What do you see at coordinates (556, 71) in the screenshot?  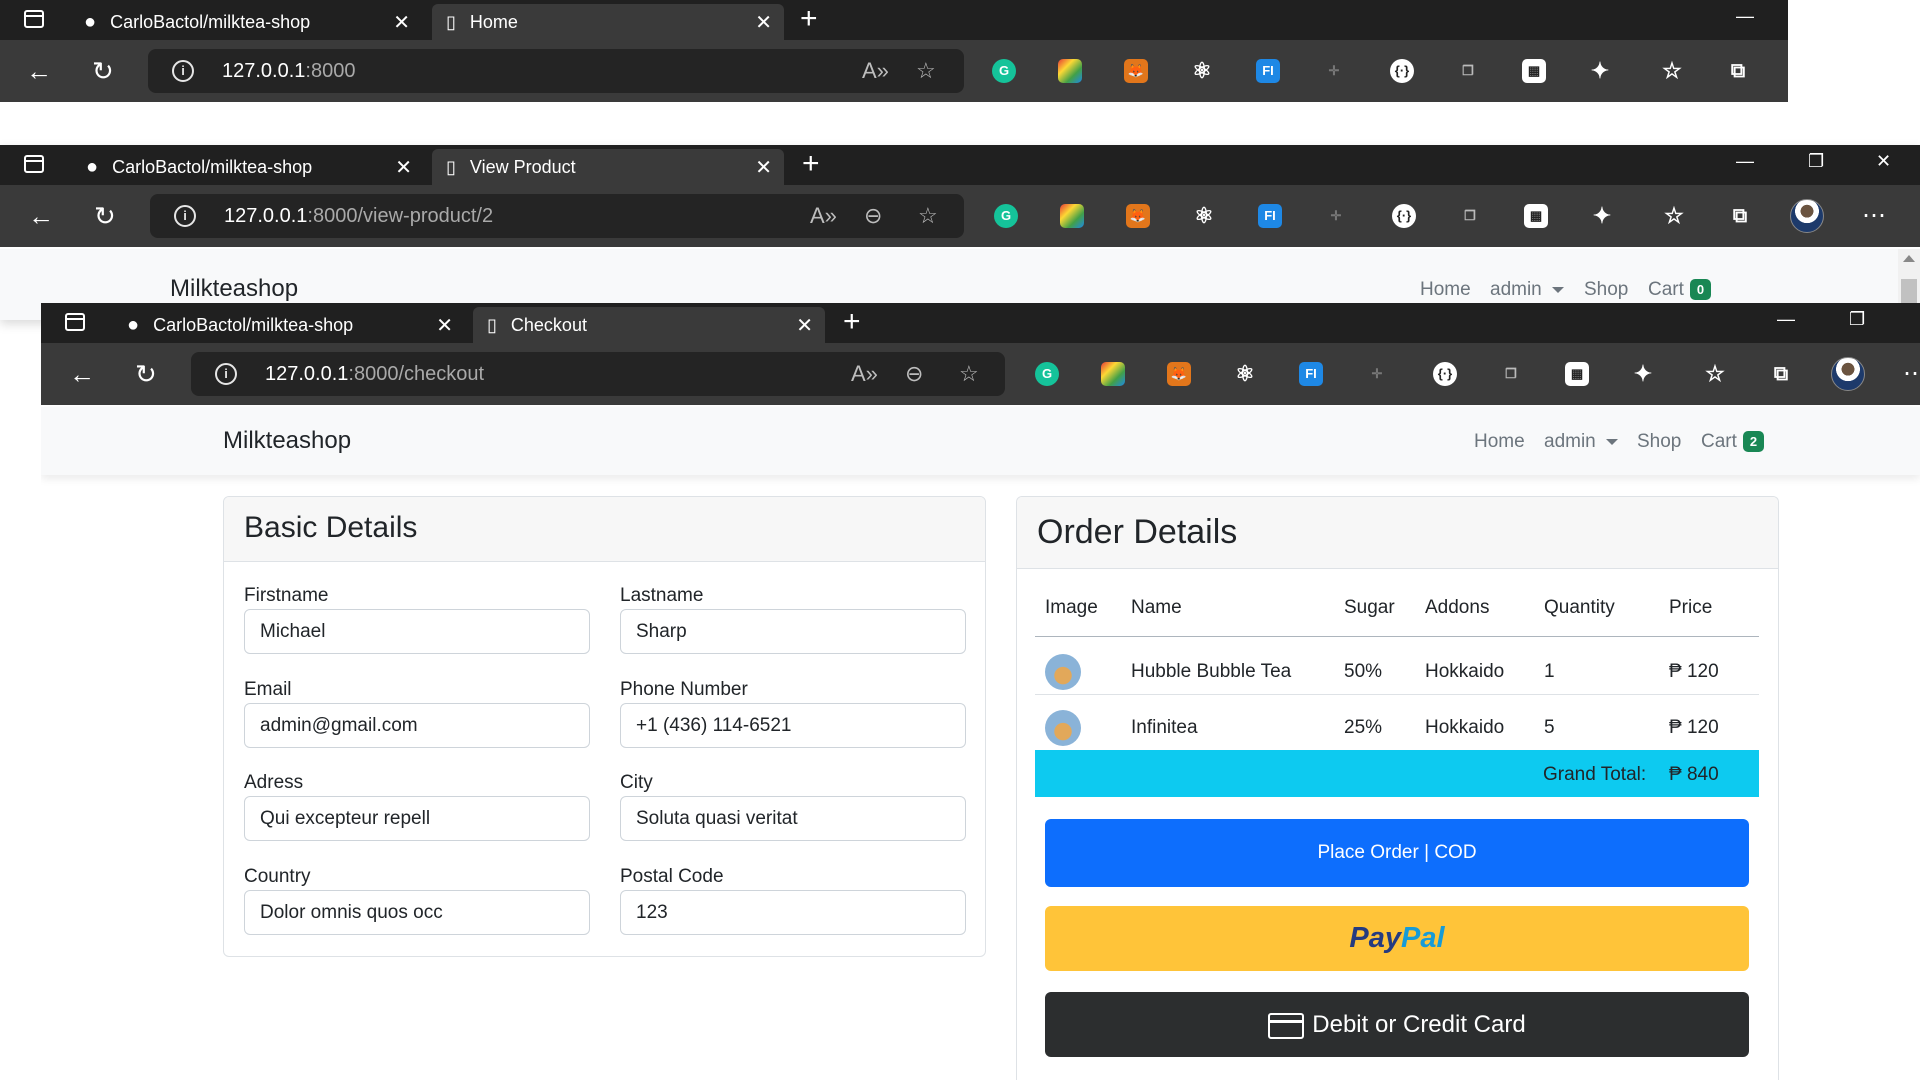 I see `address-bar: i 127.0.0.1:8000 A» ☆` at bounding box center [556, 71].